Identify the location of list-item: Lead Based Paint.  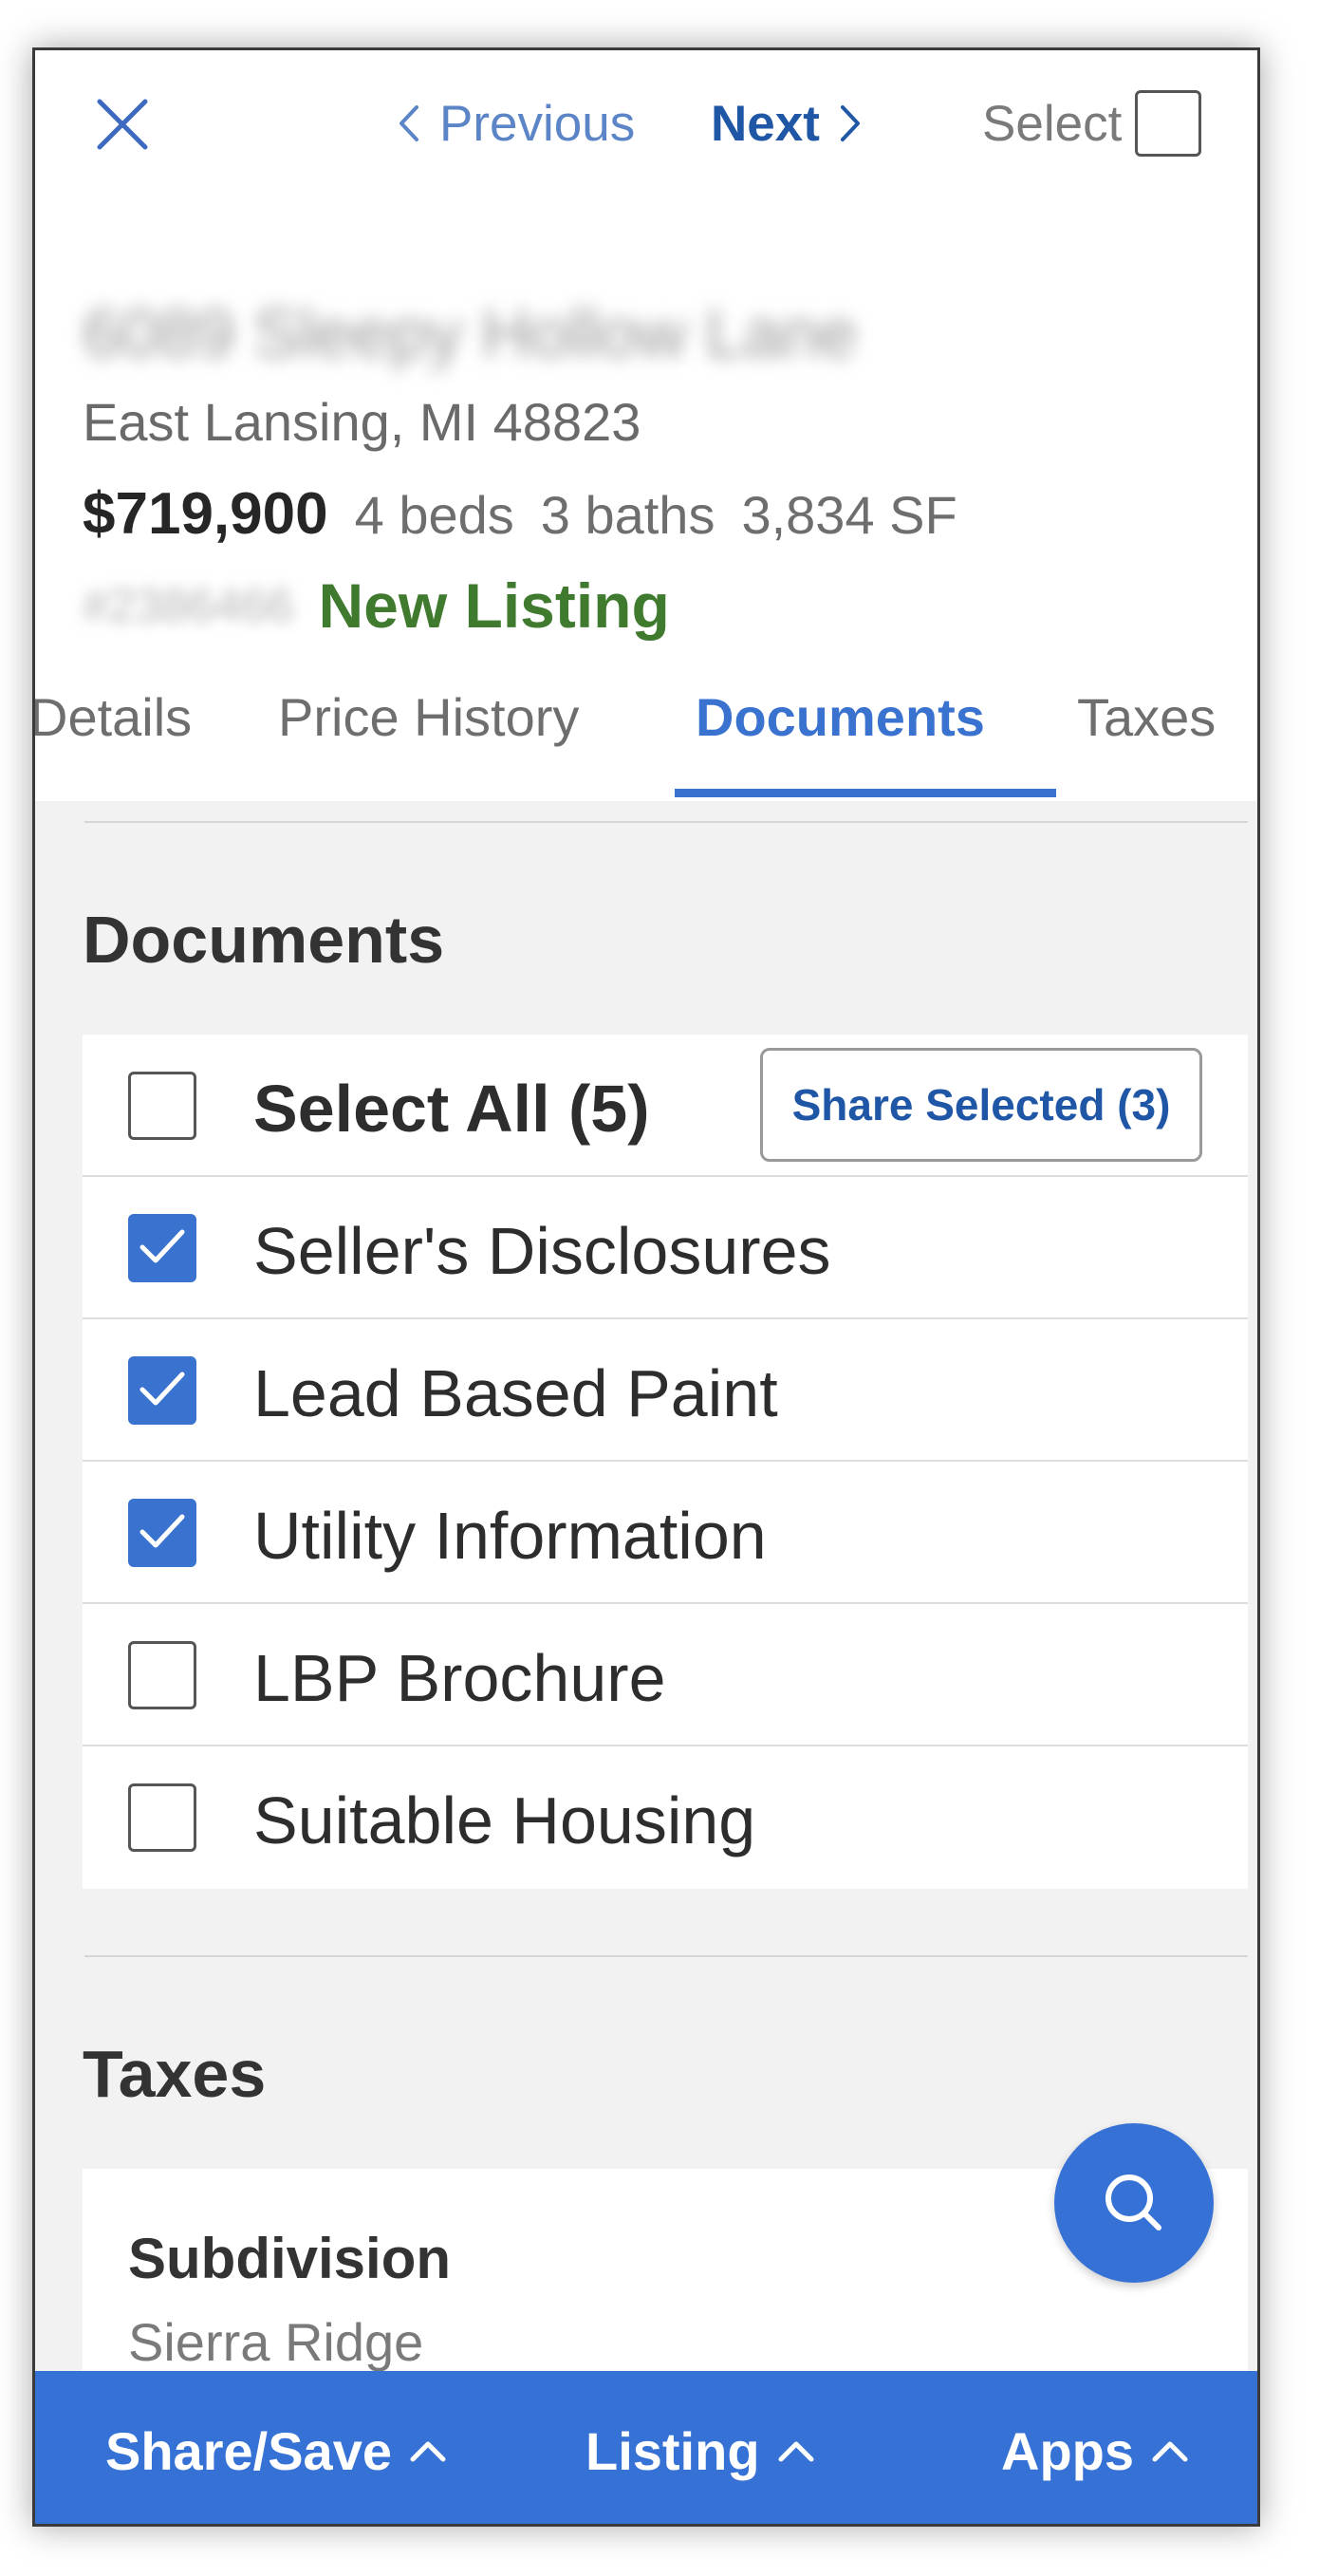
(666, 1391).